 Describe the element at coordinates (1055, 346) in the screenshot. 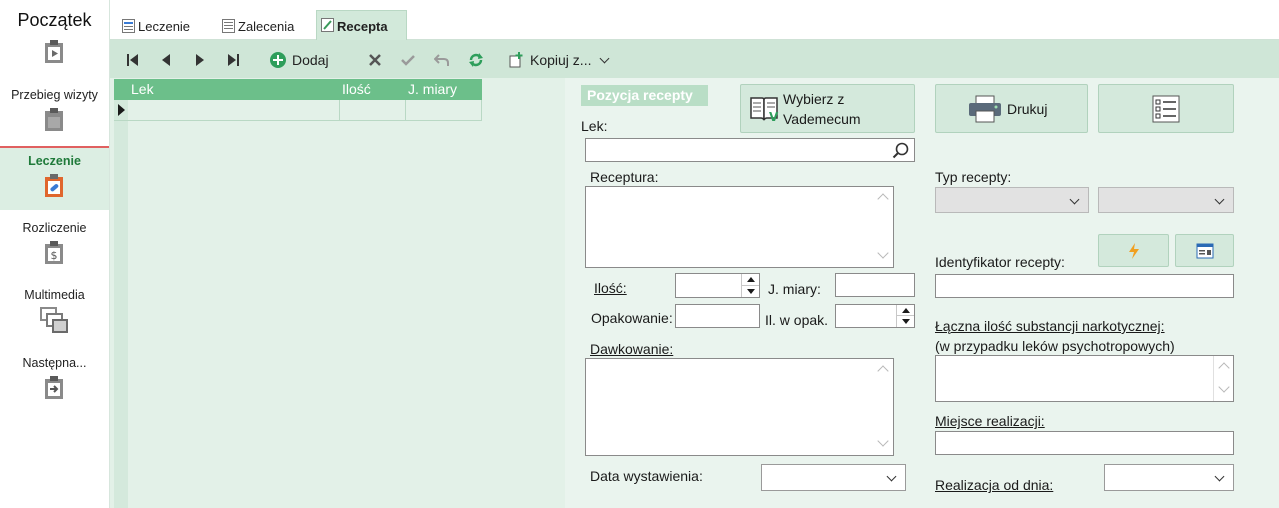

I see `narcotic-amount-hint: (w przypadku leków psychotropowych)` at that location.